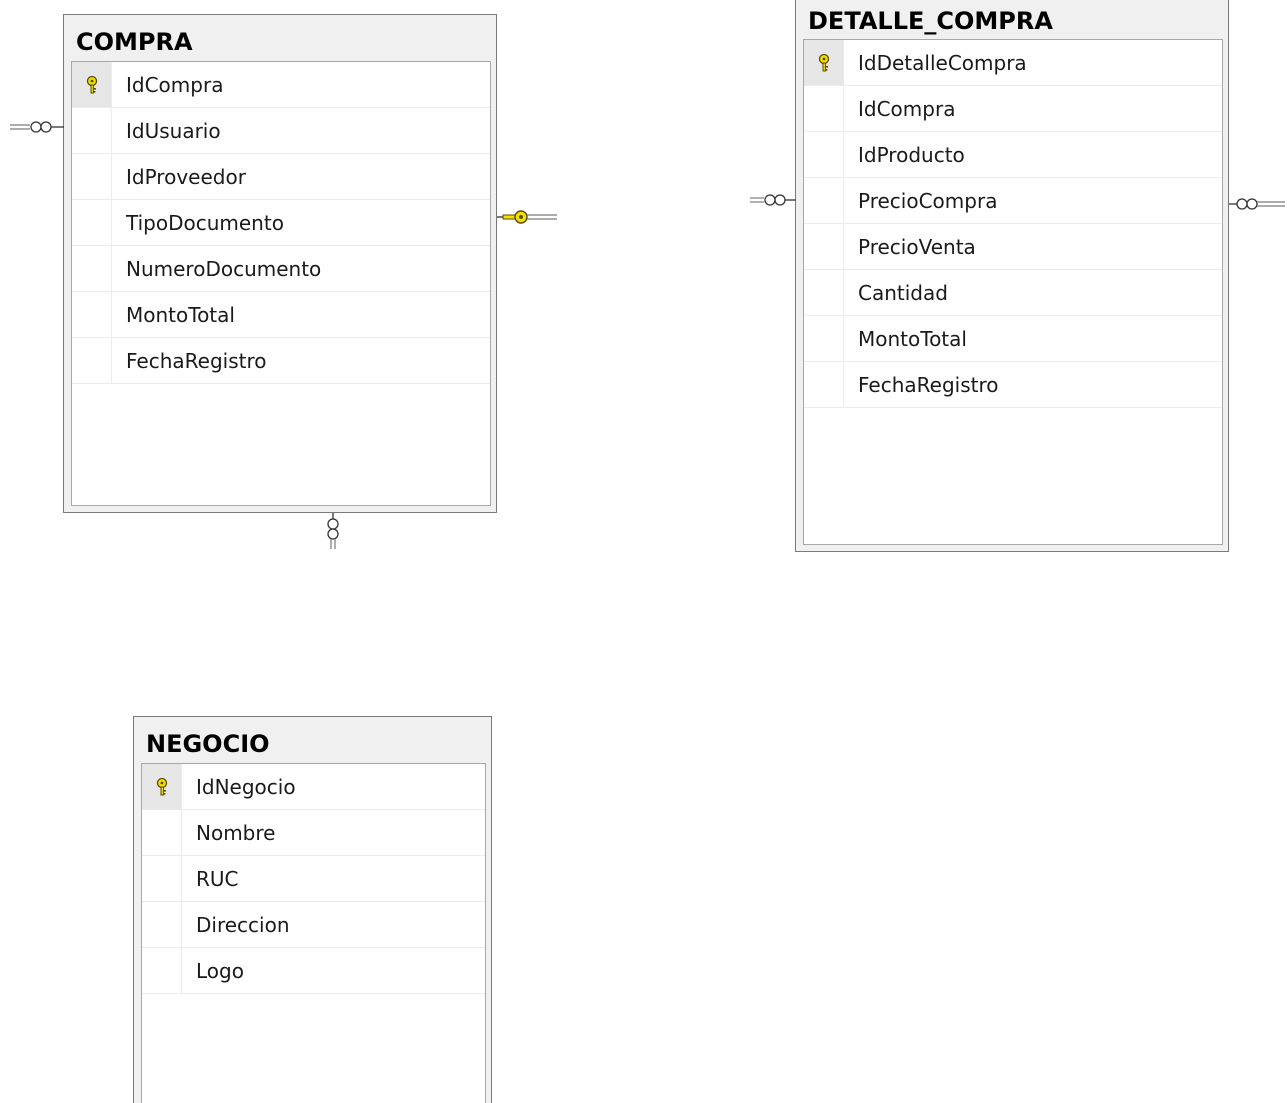 The height and width of the screenshot is (1103, 1287). I want to click on column-row: RUC, so click(313, 879).